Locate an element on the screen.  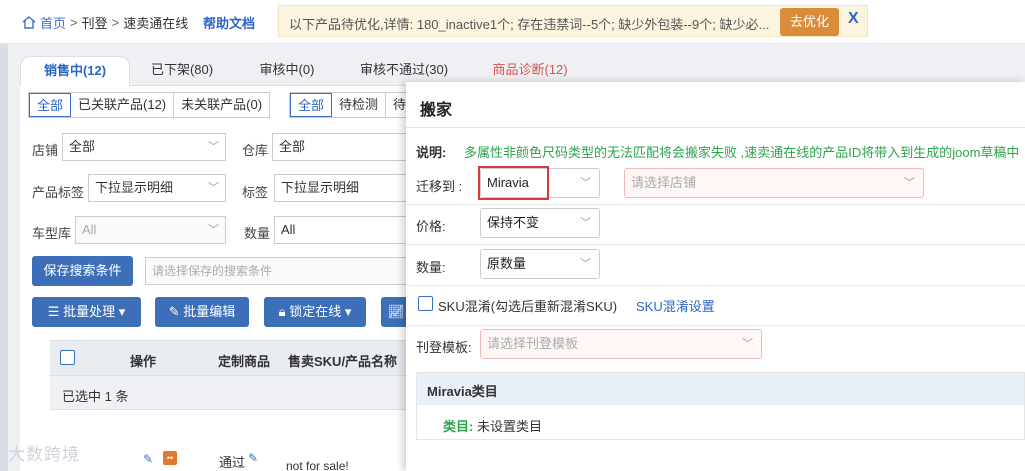
header-custom-product: 定制商品 is located at coordinates (244, 361).